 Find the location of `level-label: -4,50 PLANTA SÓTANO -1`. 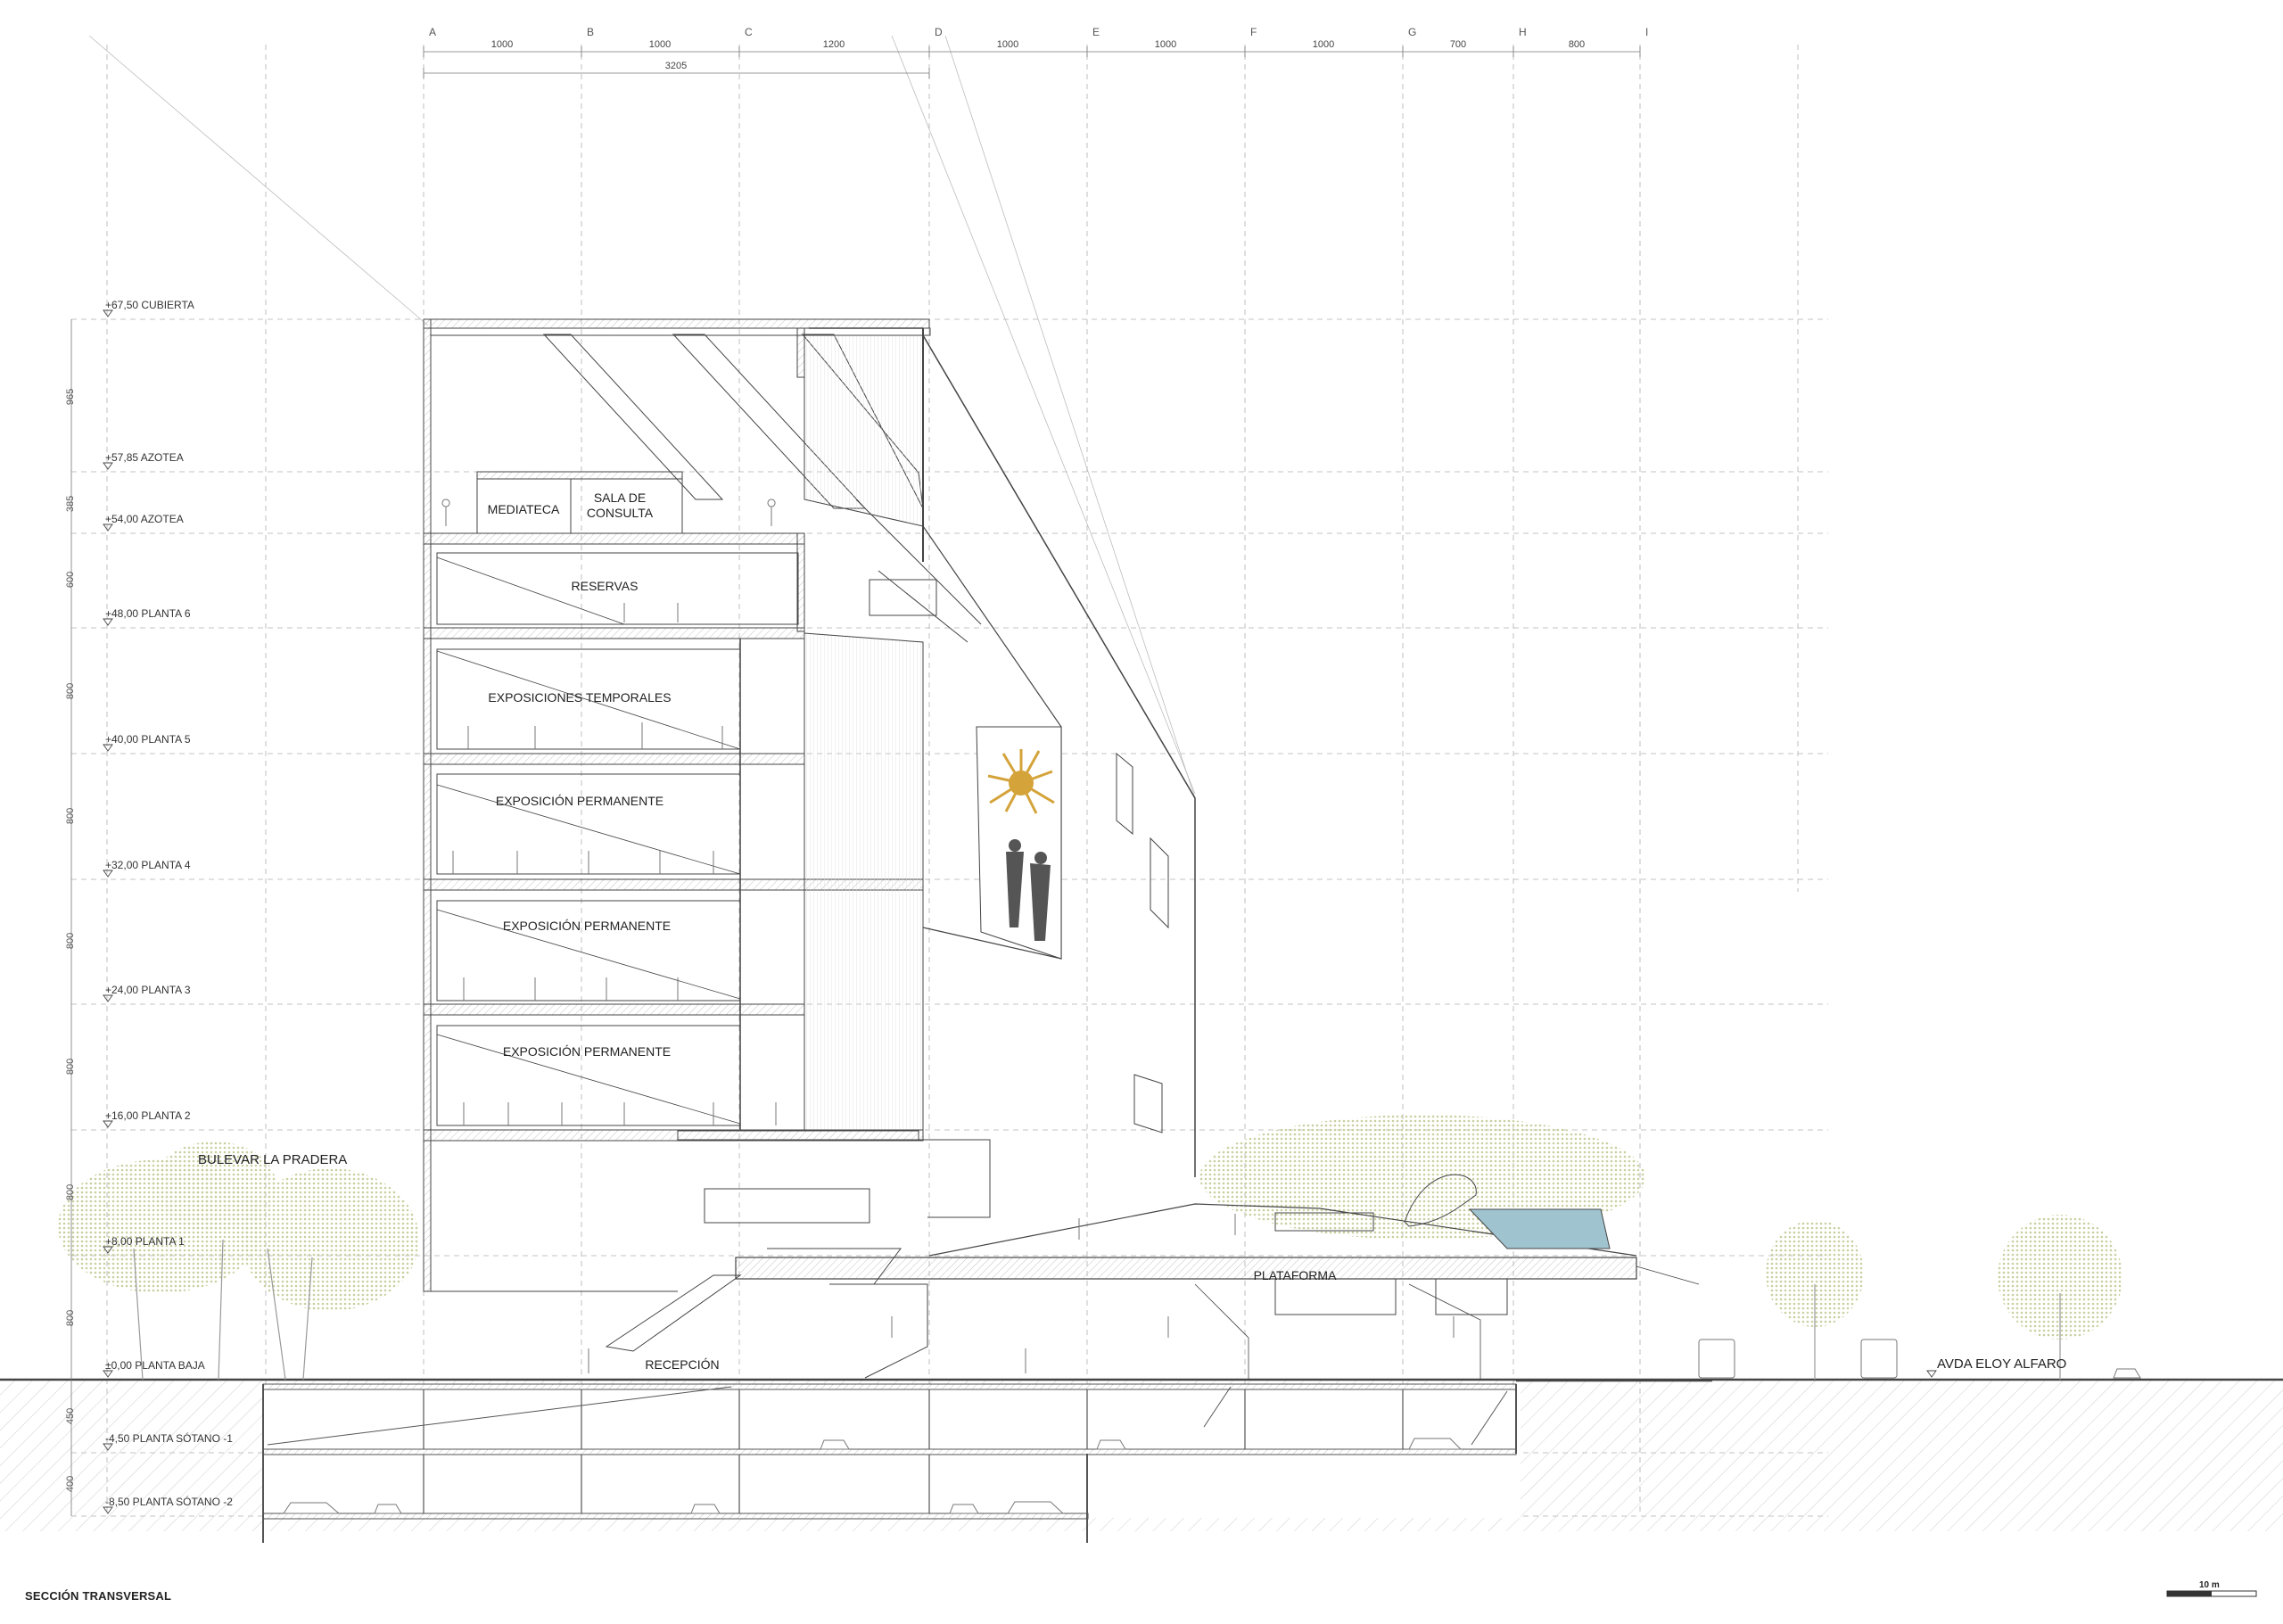

level-label: -4,50 PLANTA SÓTANO -1 is located at coordinates (169, 1438).